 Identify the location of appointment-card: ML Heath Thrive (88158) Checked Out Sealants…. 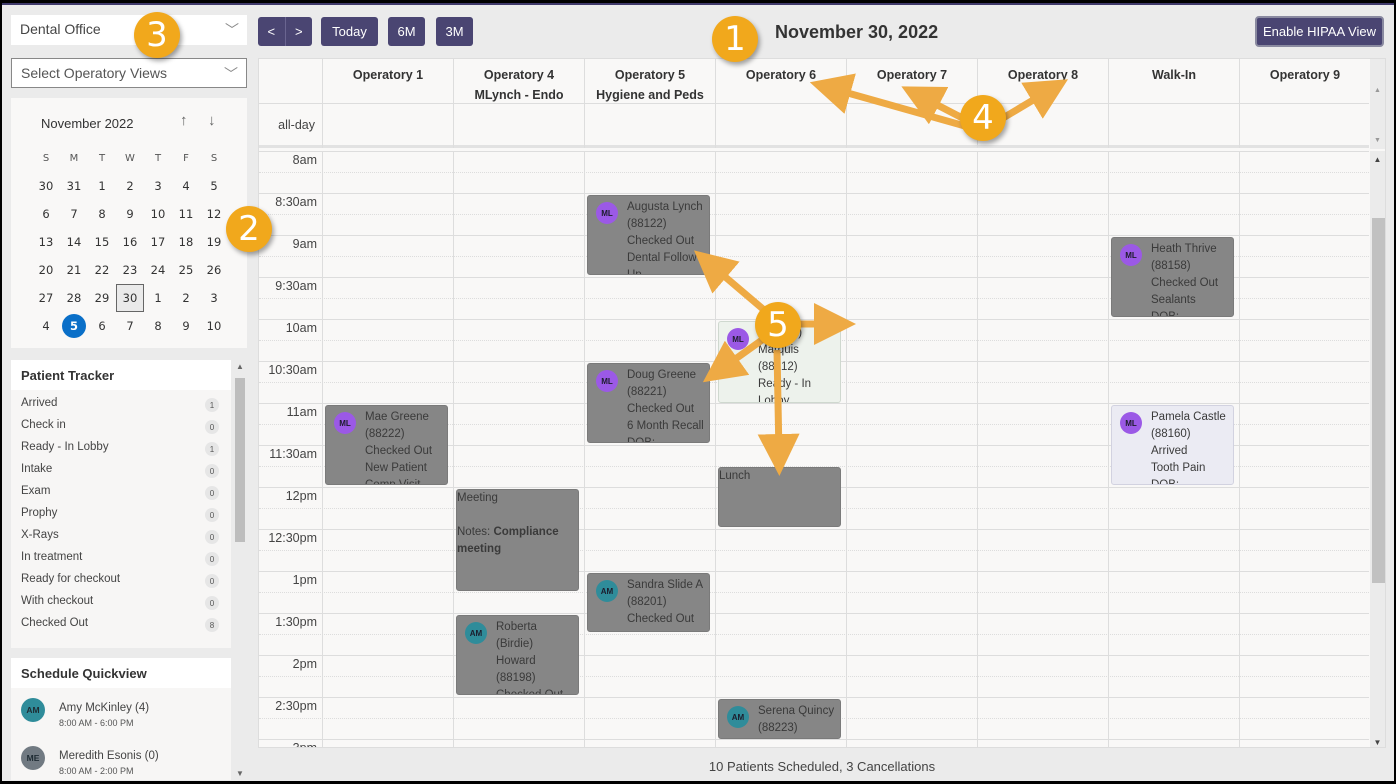
(1172, 277).